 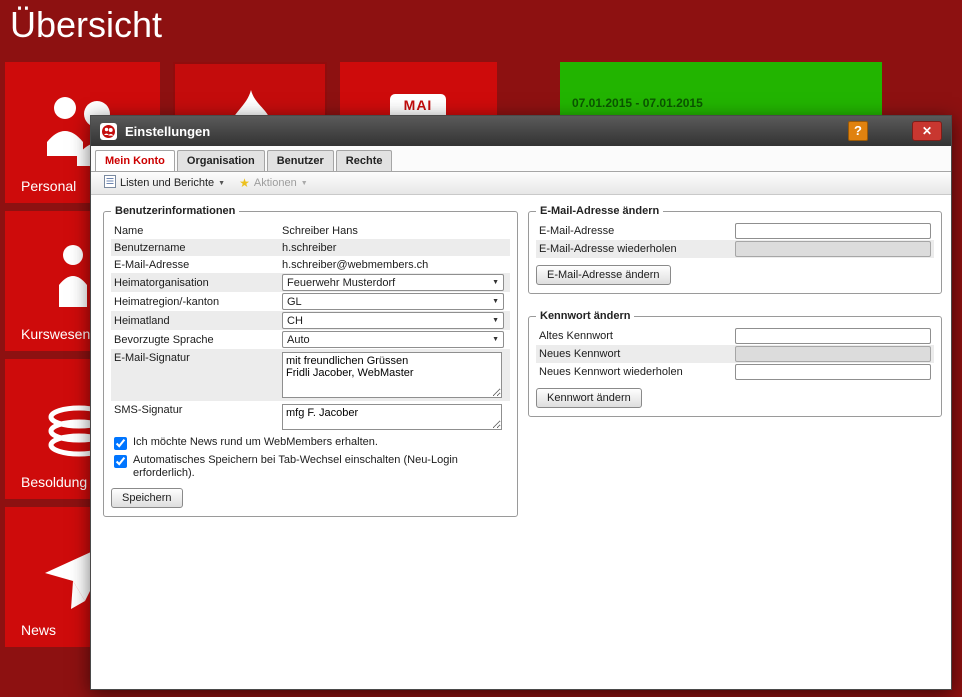 What do you see at coordinates (56, 334) in the screenshot?
I see `tile-label: Kurswesen` at bounding box center [56, 334].